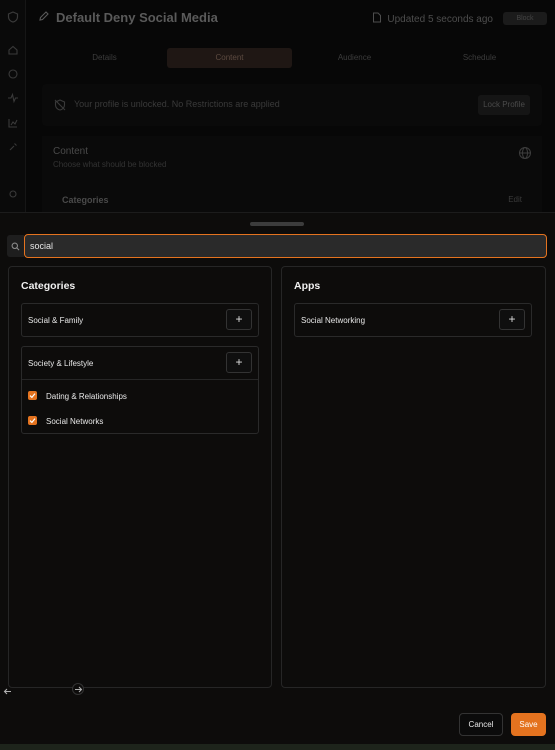 The width and height of the screenshot is (555, 750). What do you see at coordinates (13, 73) in the screenshot?
I see `layers-icon` at bounding box center [13, 73].